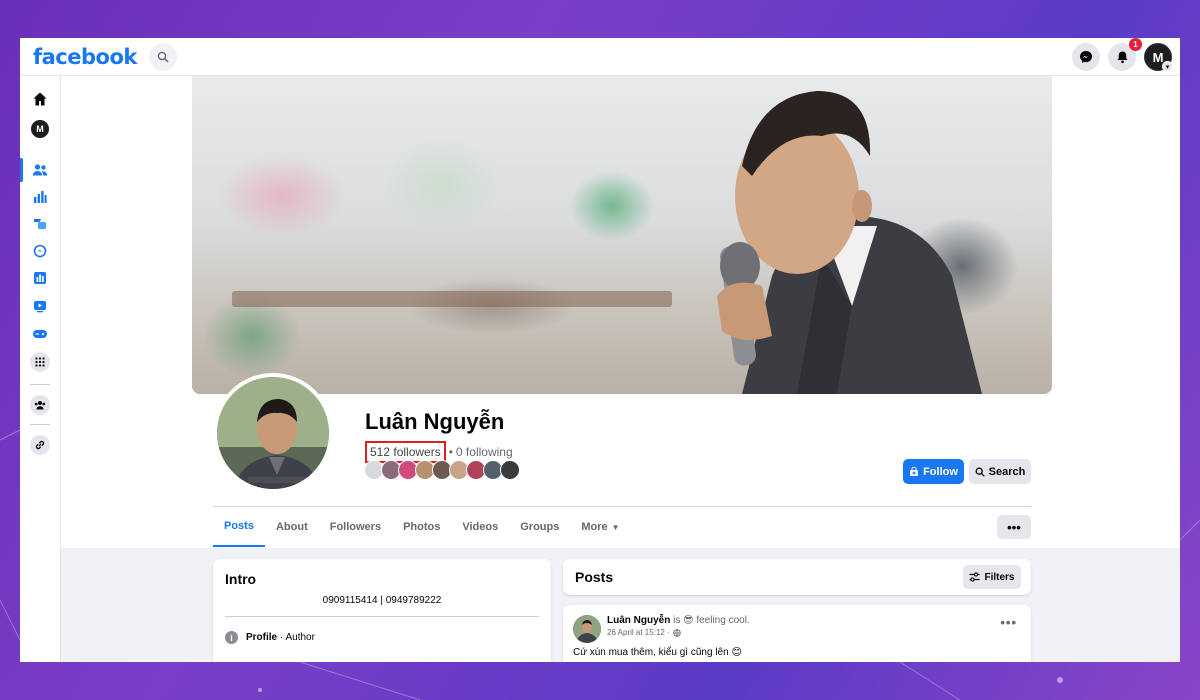 The height and width of the screenshot is (700, 1200). I want to click on tab-videos: Videos, so click(480, 527).